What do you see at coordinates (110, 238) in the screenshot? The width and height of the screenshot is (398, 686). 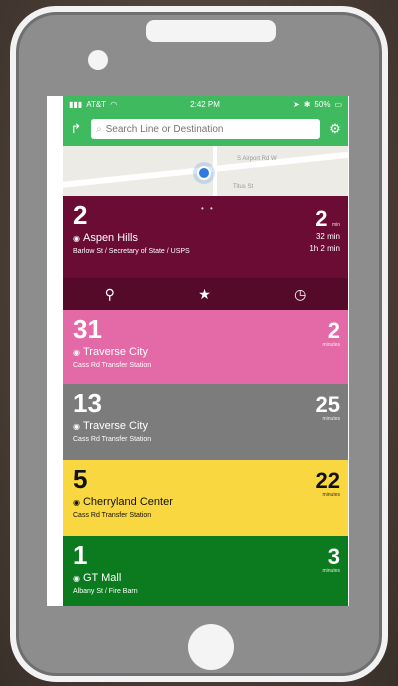 I see `destination-label: Aspen Hills` at bounding box center [110, 238].